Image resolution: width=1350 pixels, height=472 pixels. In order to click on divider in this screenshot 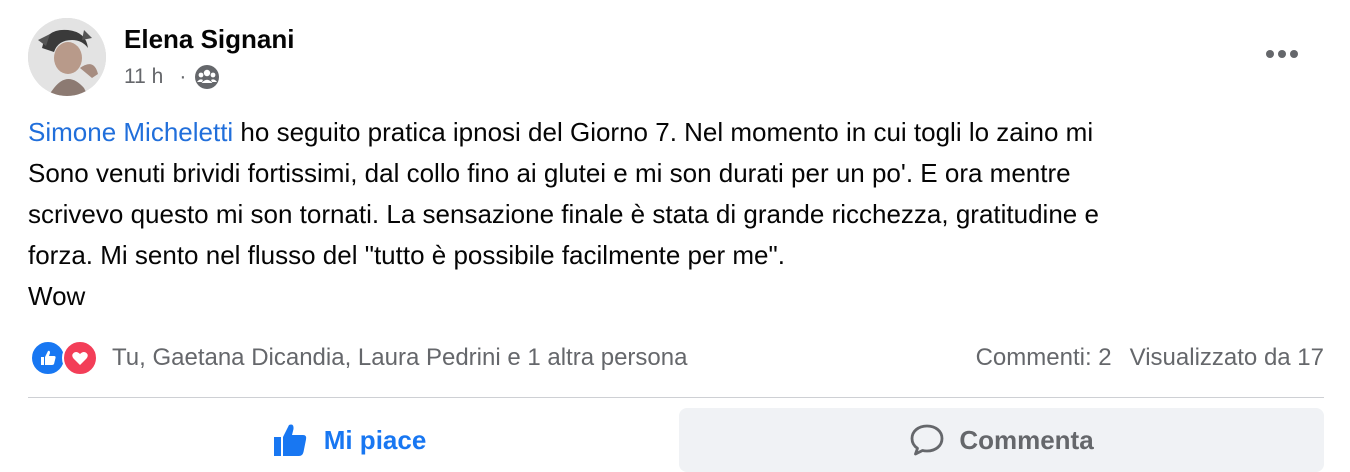, I will do `click(676, 397)`.